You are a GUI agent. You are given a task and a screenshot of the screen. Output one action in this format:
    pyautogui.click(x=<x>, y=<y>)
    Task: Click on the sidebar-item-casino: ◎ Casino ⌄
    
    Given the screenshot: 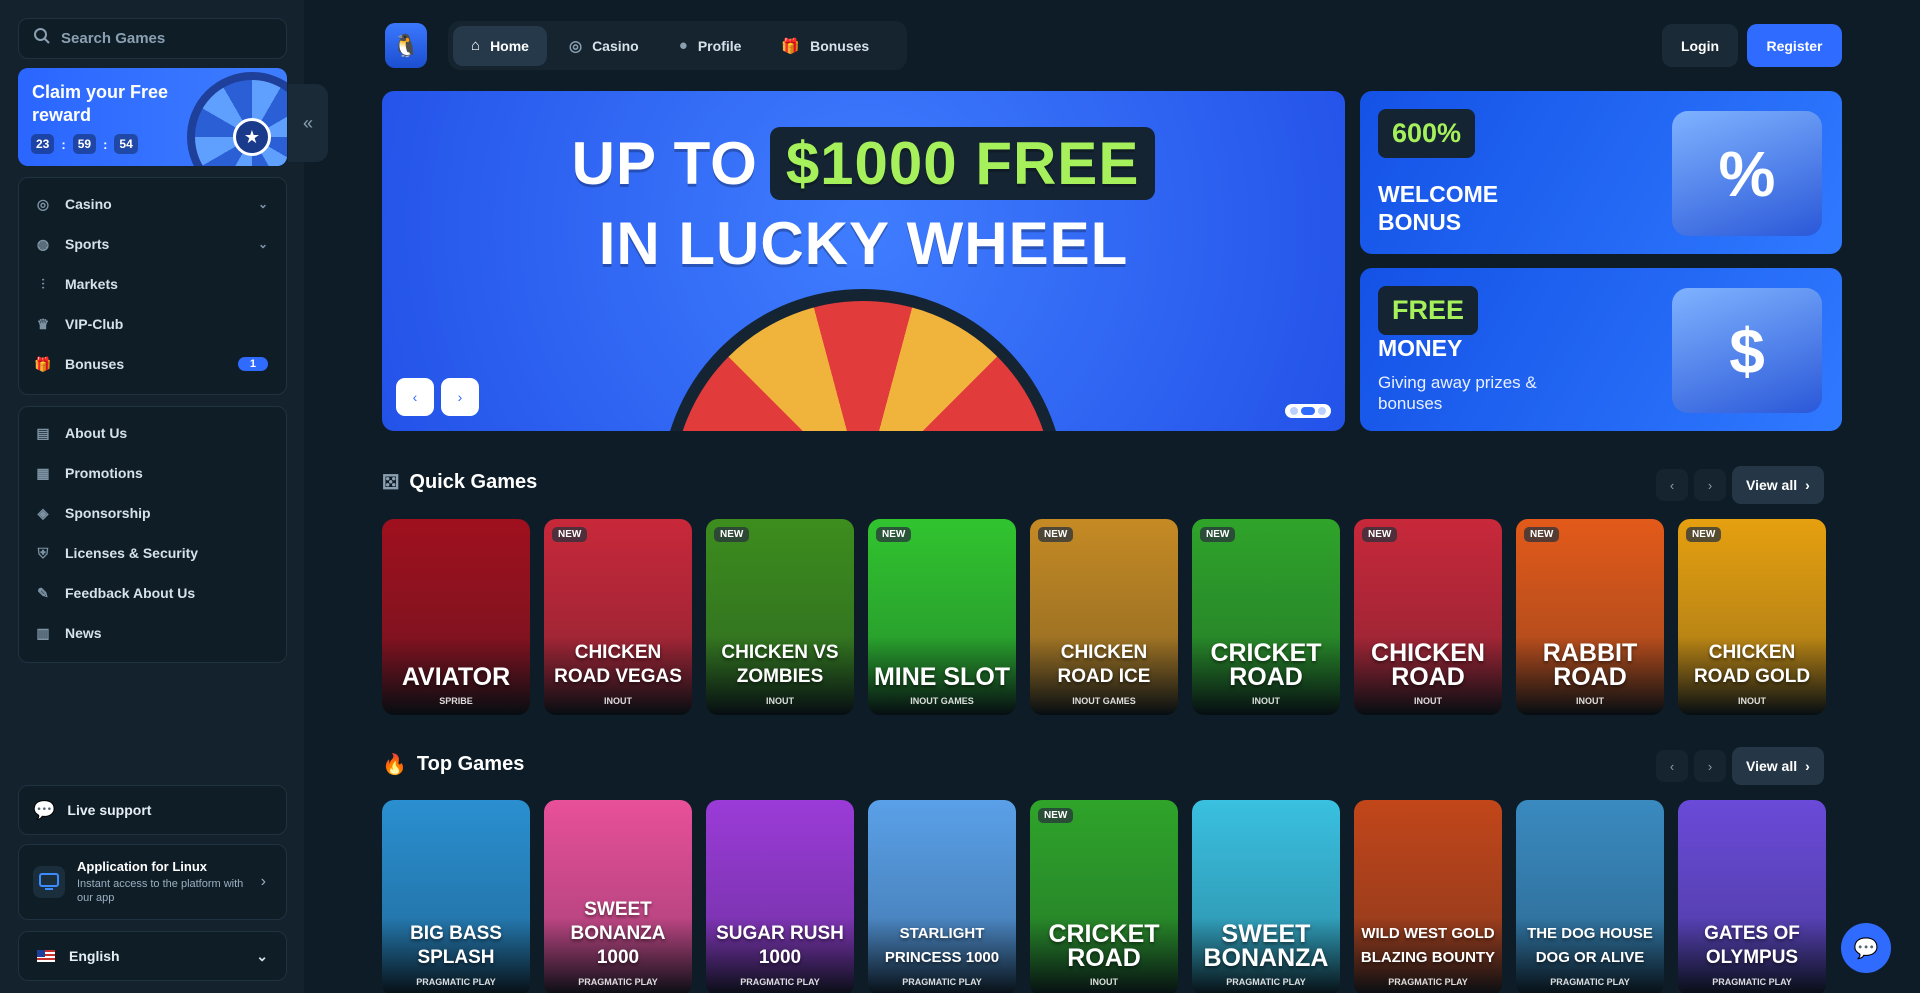 What is the action you would take?
    pyautogui.click(x=152, y=204)
    